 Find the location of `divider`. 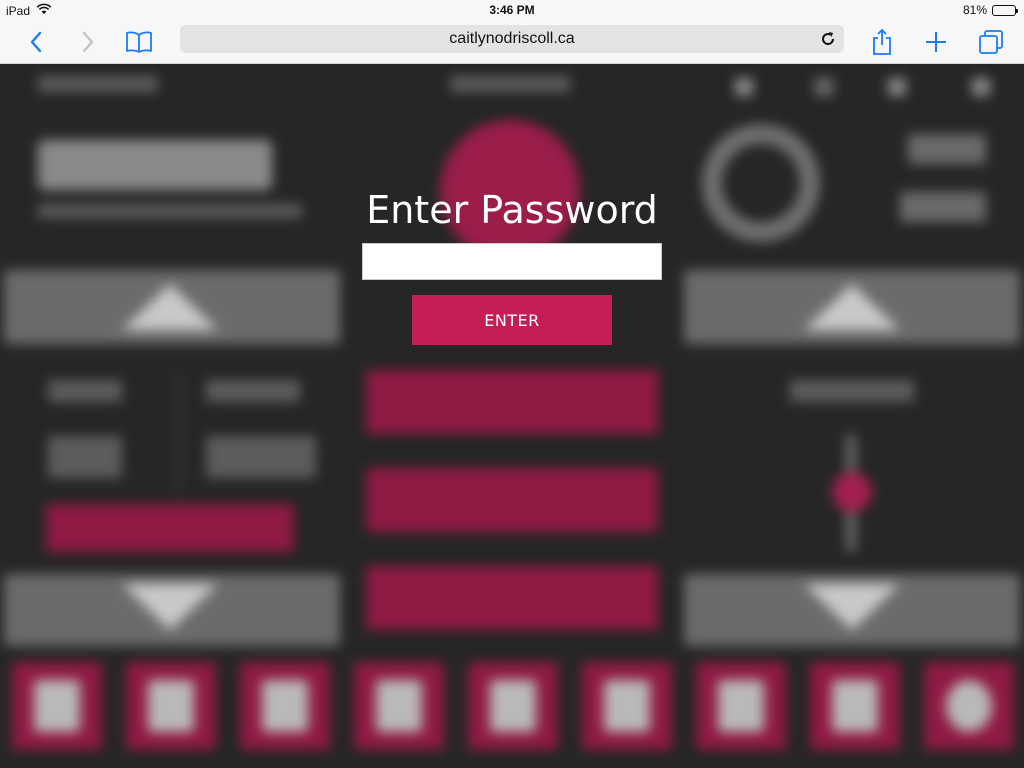

divider is located at coordinates (179, 430).